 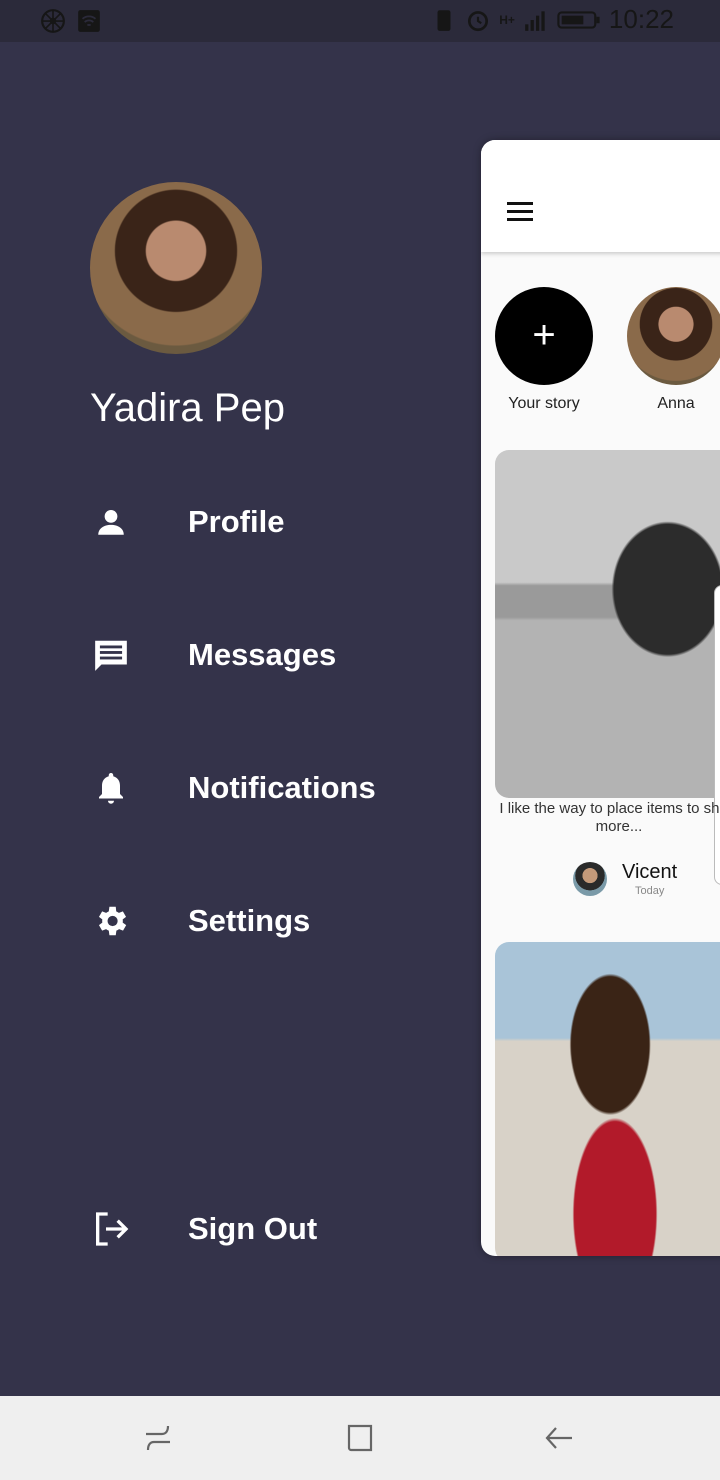 What do you see at coordinates (535, 20) in the screenshot?
I see `signal-icon` at bounding box center [535, 20].